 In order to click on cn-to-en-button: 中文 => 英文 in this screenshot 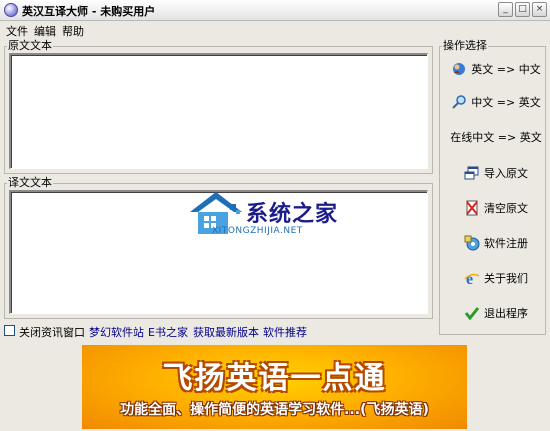, I will do `click(496, 102)`.